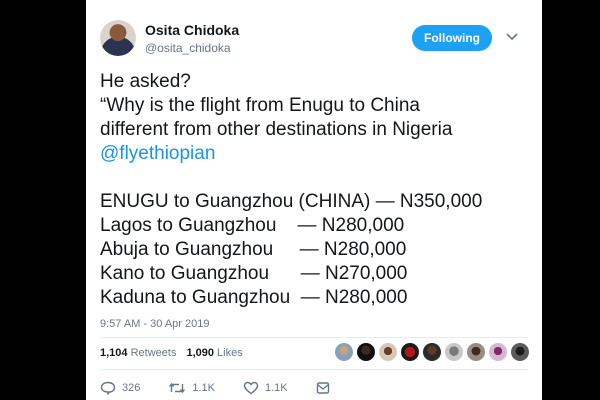 Image resolution: width=600 pixels, height=400 pixels. Describe the element at coordinates (320, 154) in the screenshot. I see `mention-link: @flyethiopian` at that location.